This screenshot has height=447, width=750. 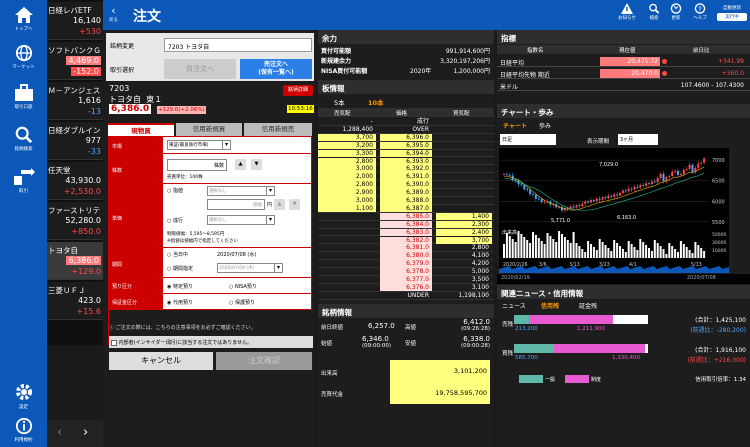 What do you see at coordinates (676, 12) in the screenshot?
I see `refresh-button: 更新` at bounding box center [676, 12].